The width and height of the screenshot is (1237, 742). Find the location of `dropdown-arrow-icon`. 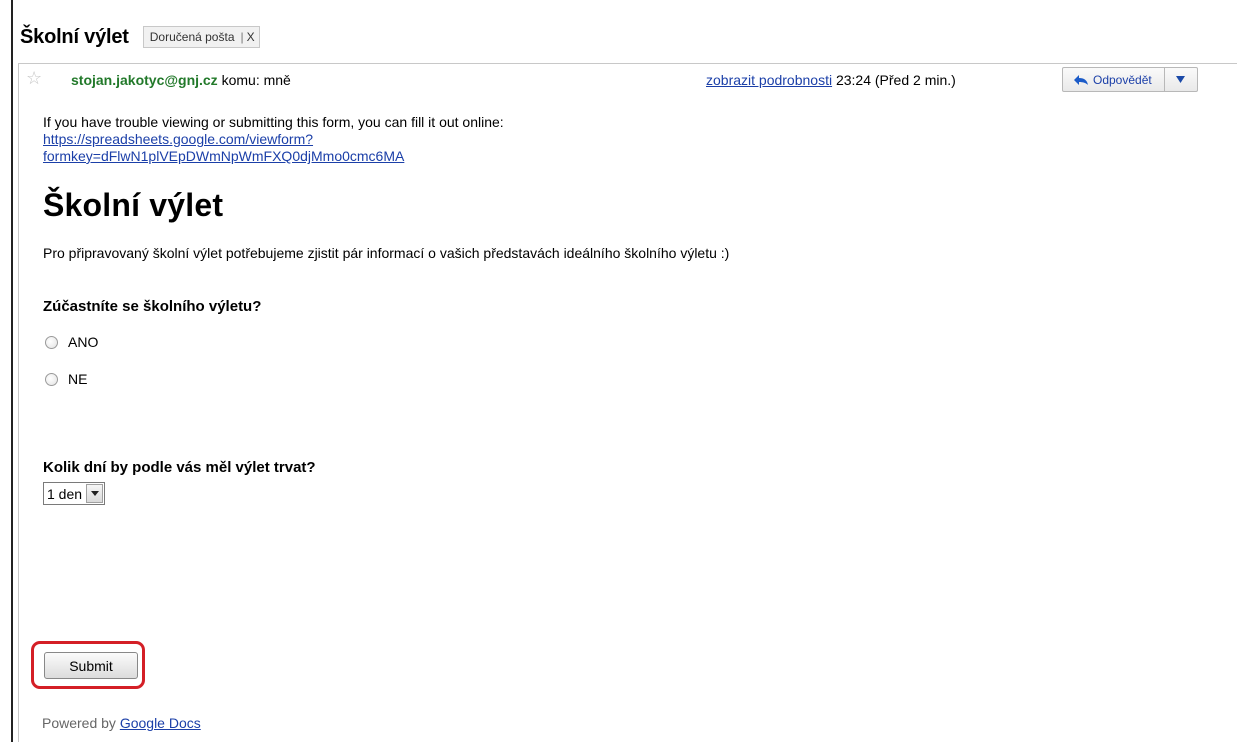

dropdown-arrow-icon is located at coordinates (1181, 79).